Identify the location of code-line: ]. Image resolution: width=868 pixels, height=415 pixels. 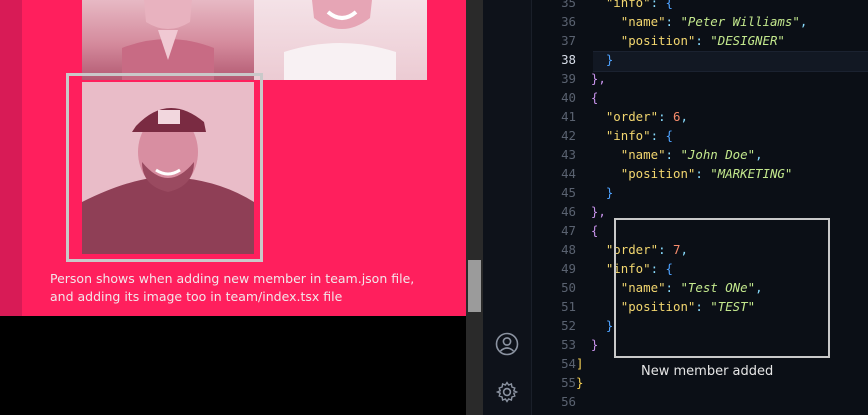
(579, 363).